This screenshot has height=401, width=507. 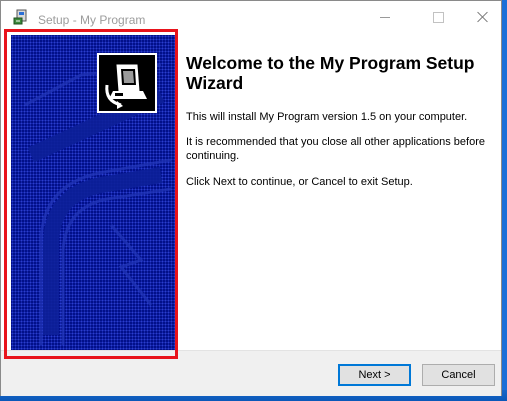 I want to click on close-icon, so click(x=483, y=17).